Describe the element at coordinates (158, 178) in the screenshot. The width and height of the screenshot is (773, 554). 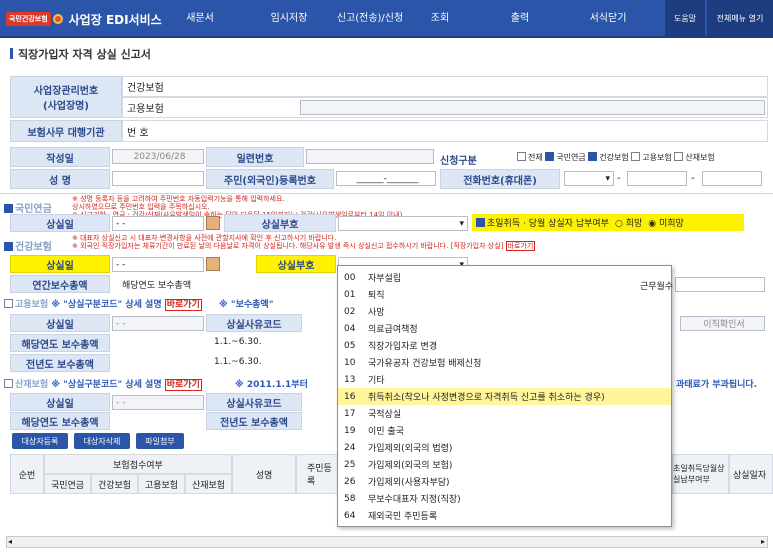
I see `name-field` at that location.